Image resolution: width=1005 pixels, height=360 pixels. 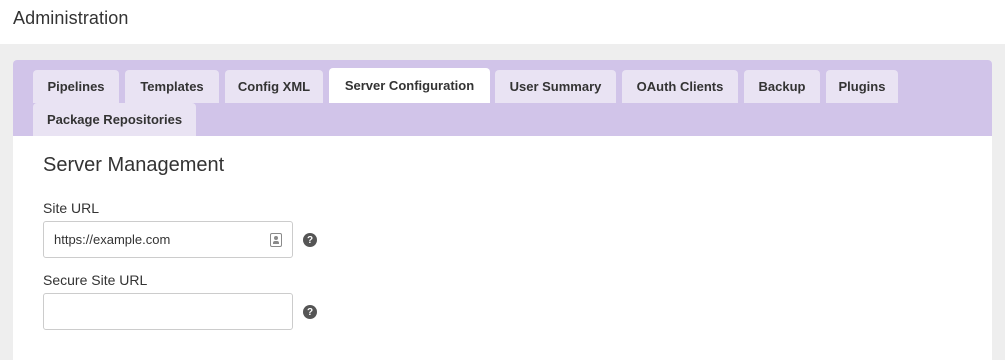 I want to click on site-url-input: https://example.com, so click(x=168, y=239).